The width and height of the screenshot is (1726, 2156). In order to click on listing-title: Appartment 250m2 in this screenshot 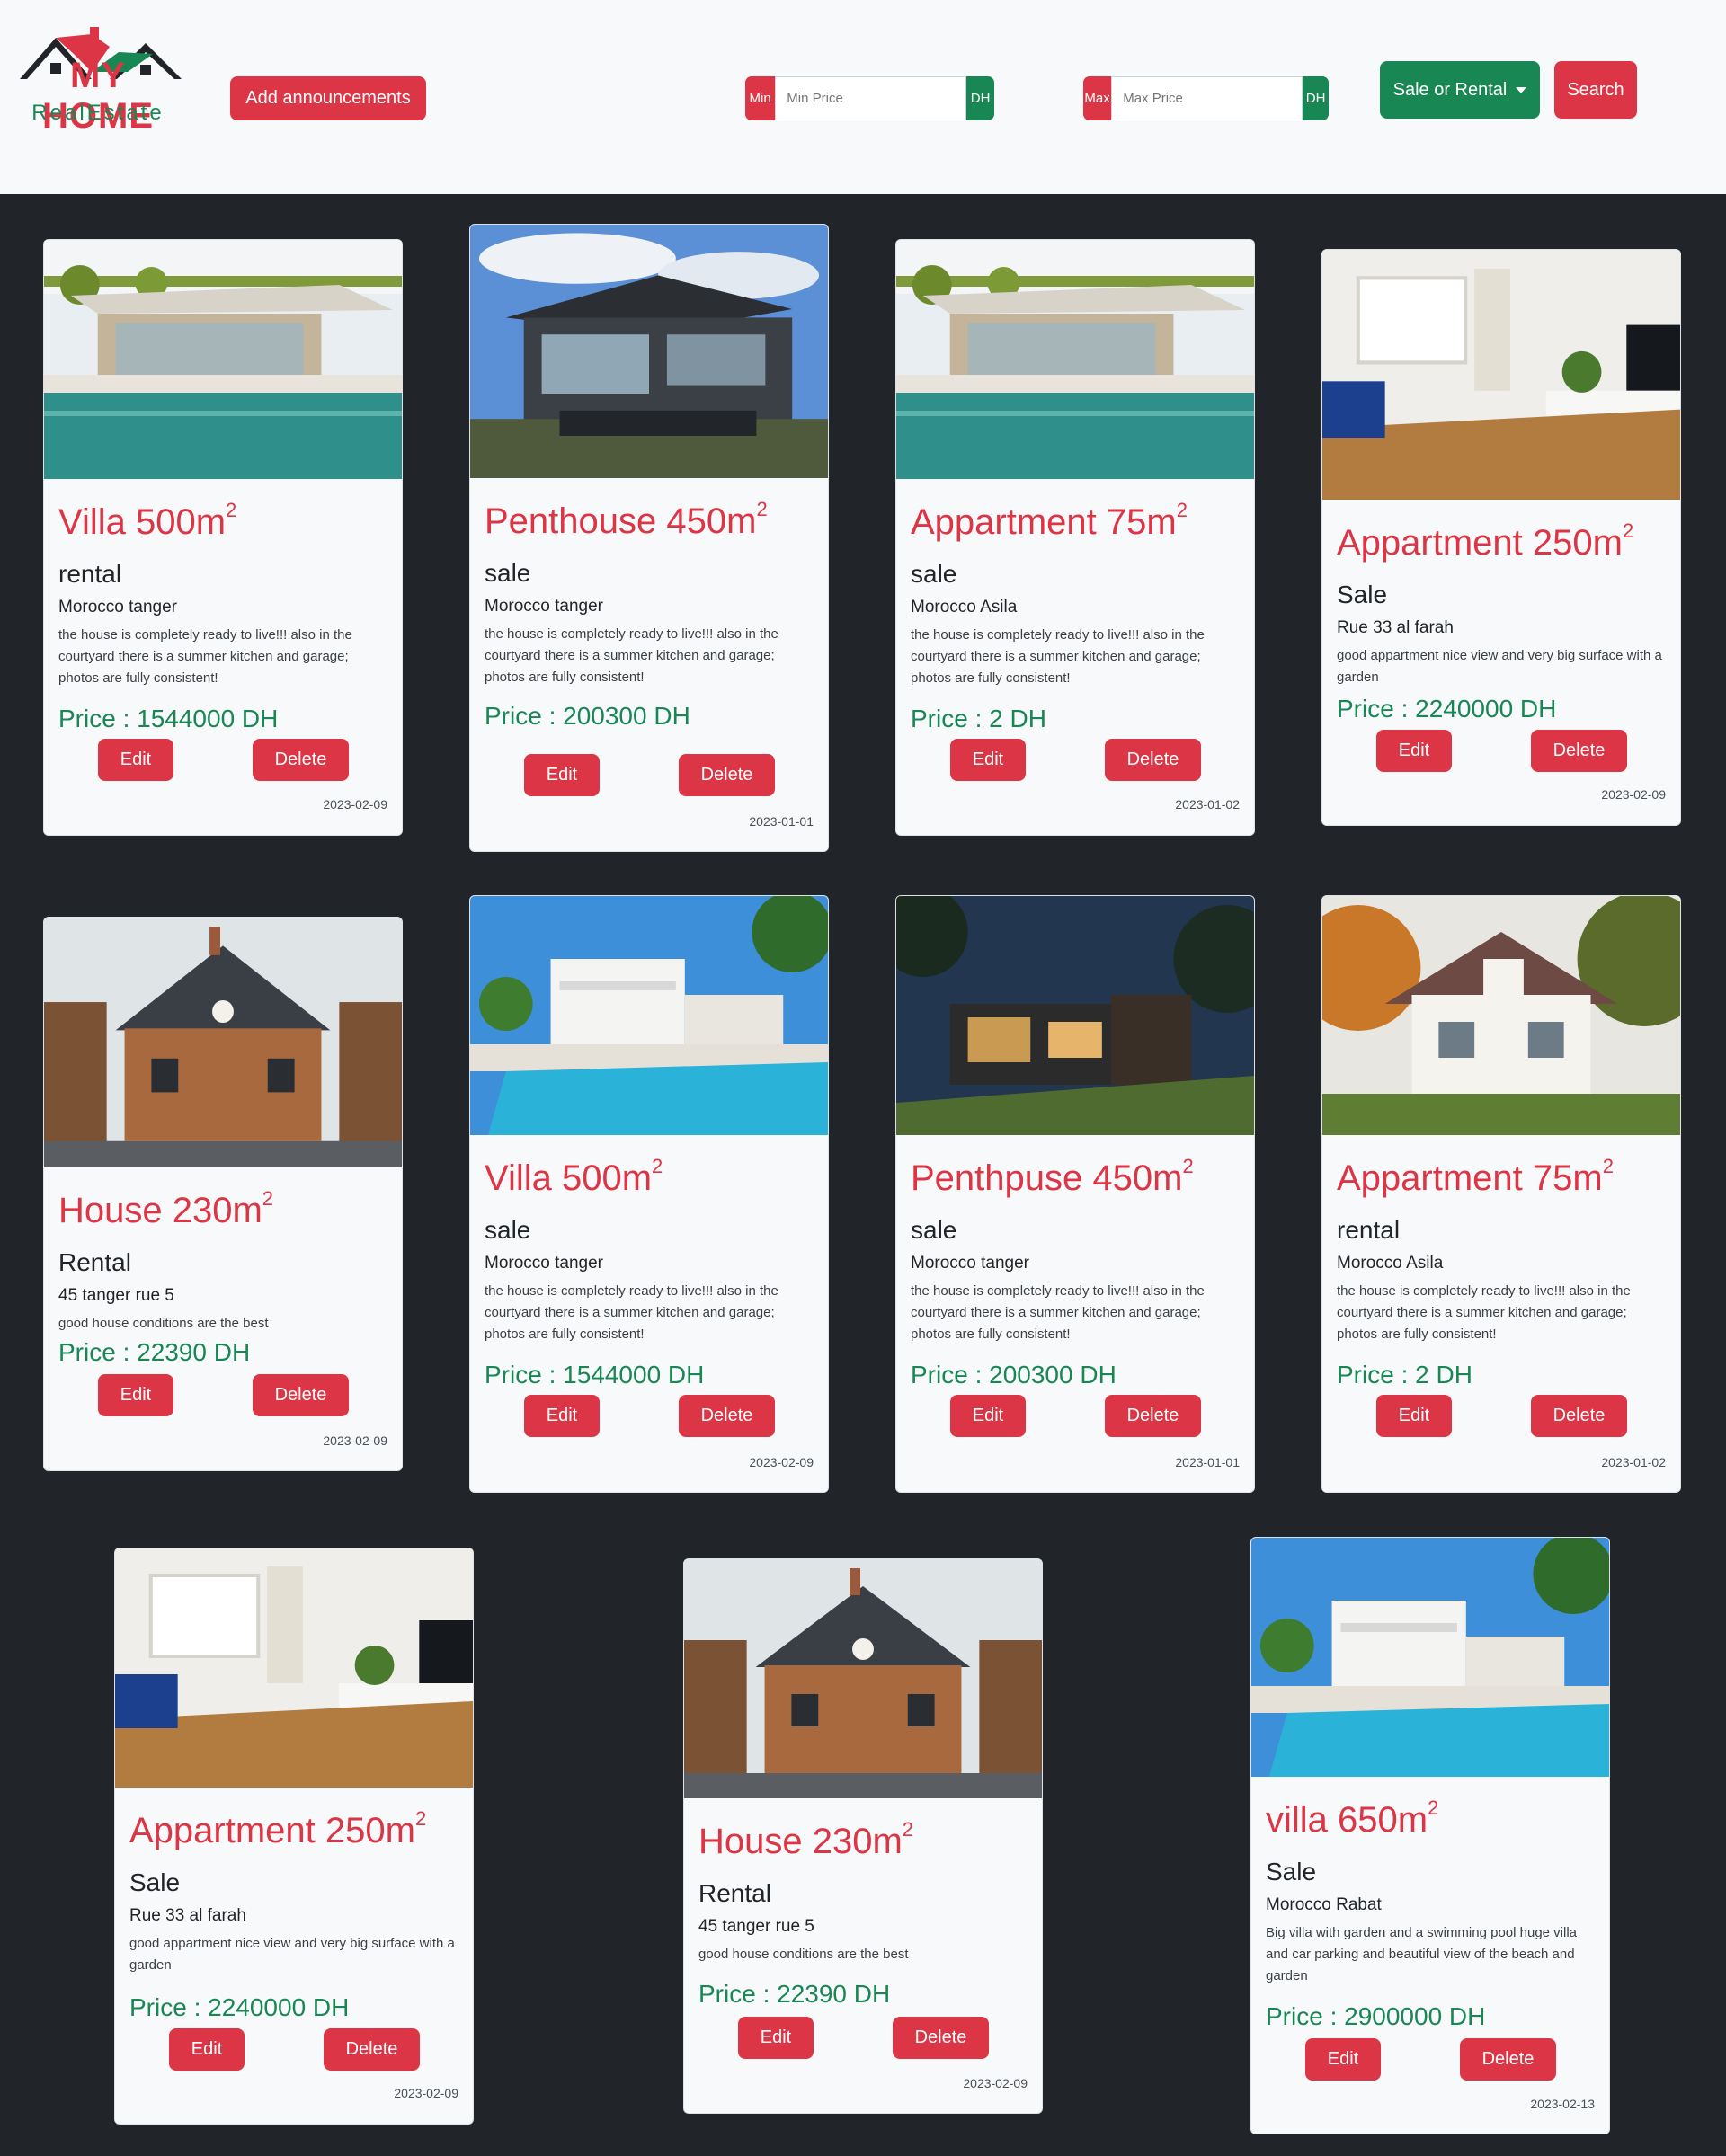, I will do `click(1485, 541)`.